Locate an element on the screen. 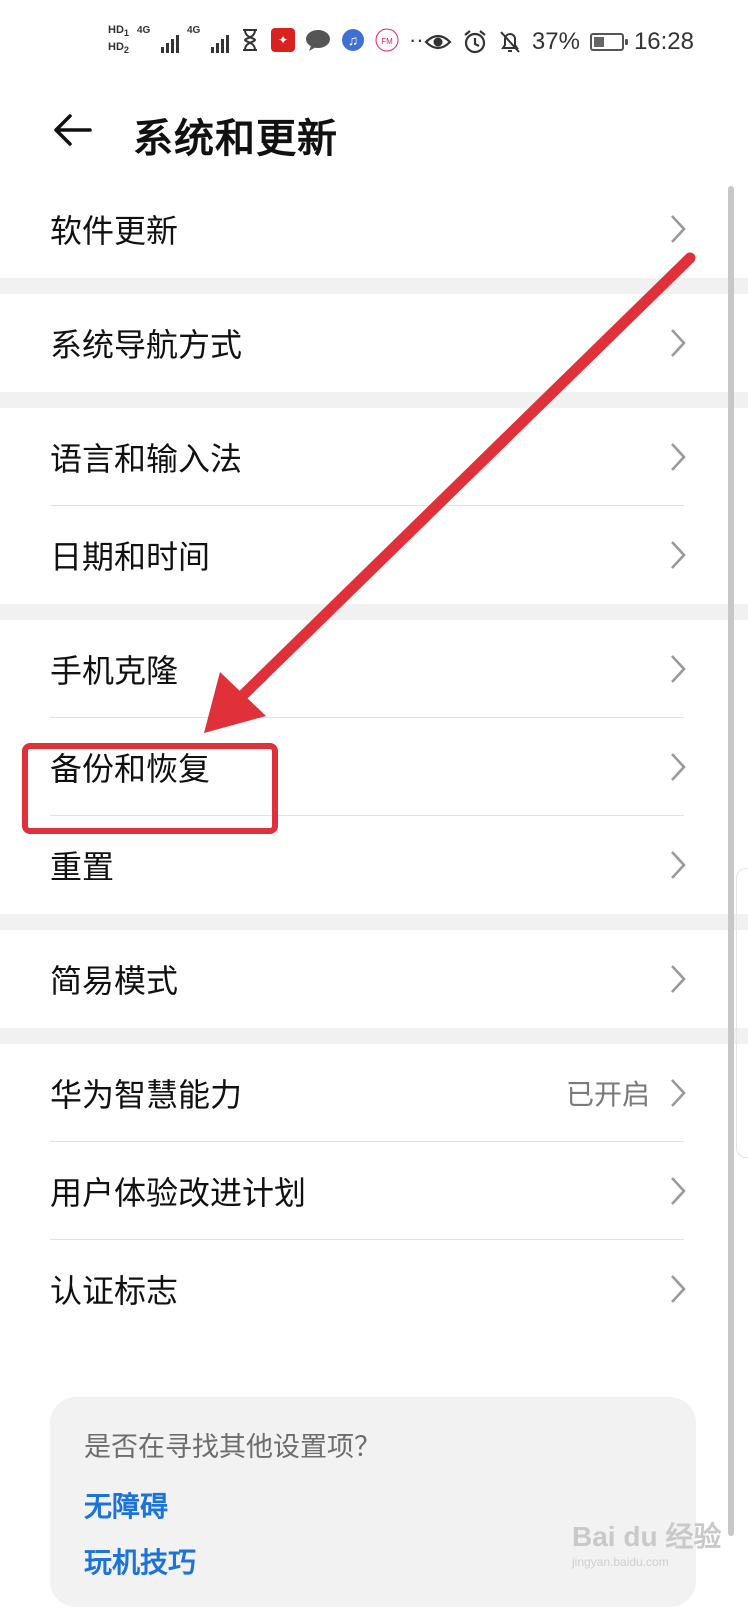 The image size is (748, 1607). watermark: Bai du 经验 jingyan.baidu.com is located at coordinates (647, 1550).